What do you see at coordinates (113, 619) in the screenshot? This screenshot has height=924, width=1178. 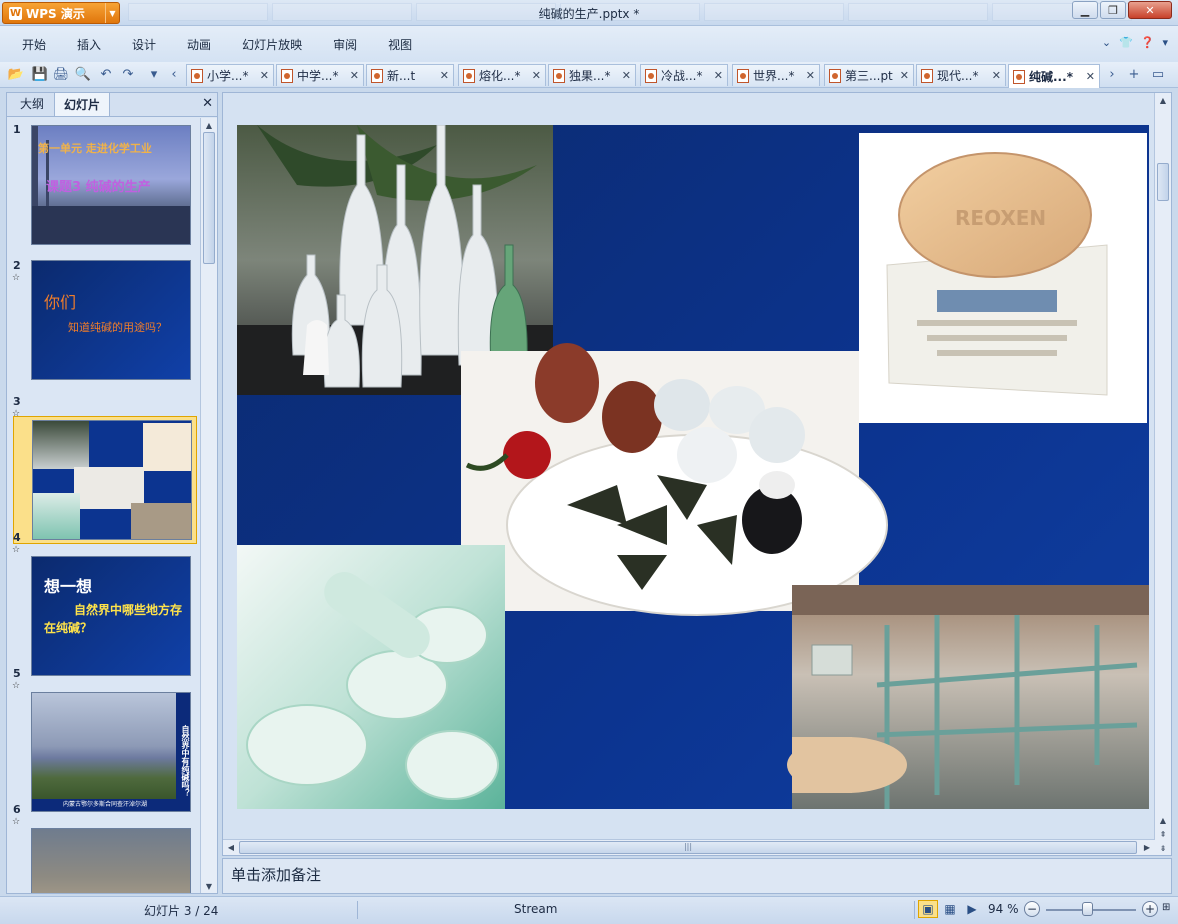 I see `slide-4-text: 自然界中哪些地方存在纯碱？` at bounding box center [113, 619].